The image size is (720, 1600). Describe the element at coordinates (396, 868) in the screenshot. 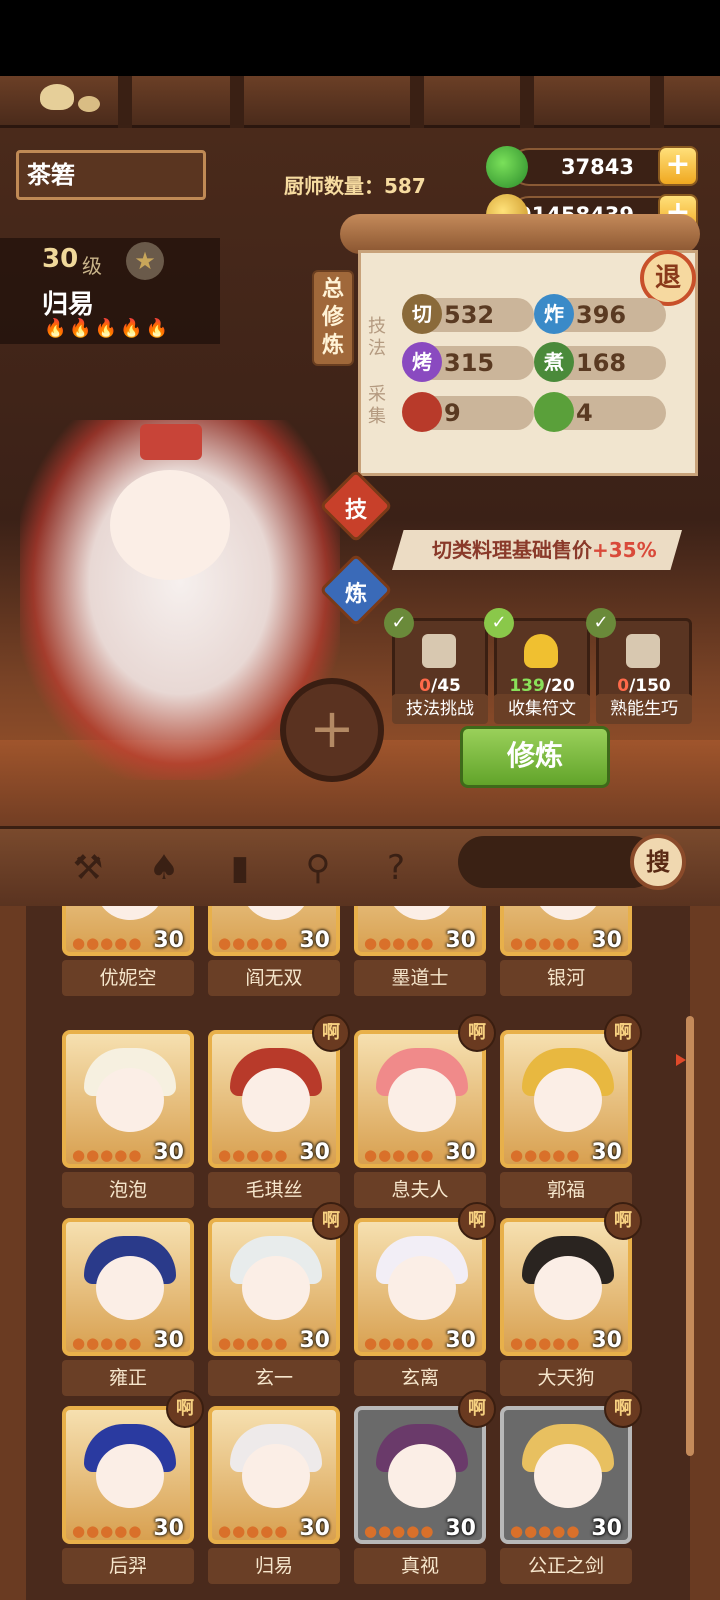

I see `map-question-icon: ?` at that location.